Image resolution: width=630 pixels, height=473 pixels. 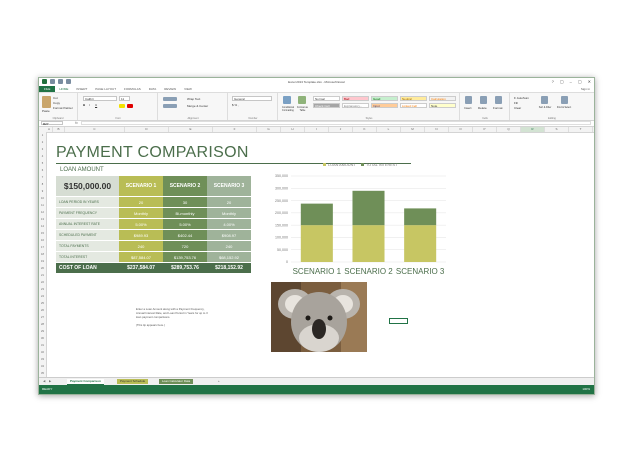 I want to click on total-cell: $289,753.76, so click(x=185, y=267).